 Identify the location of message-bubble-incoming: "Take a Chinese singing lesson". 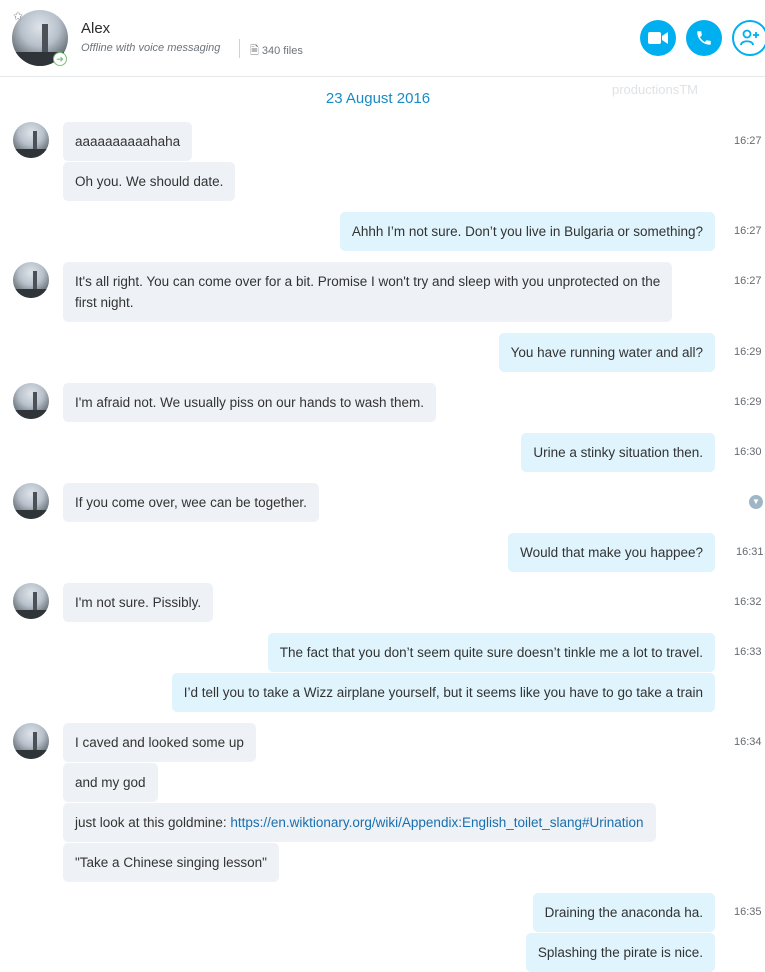
(171, 862).